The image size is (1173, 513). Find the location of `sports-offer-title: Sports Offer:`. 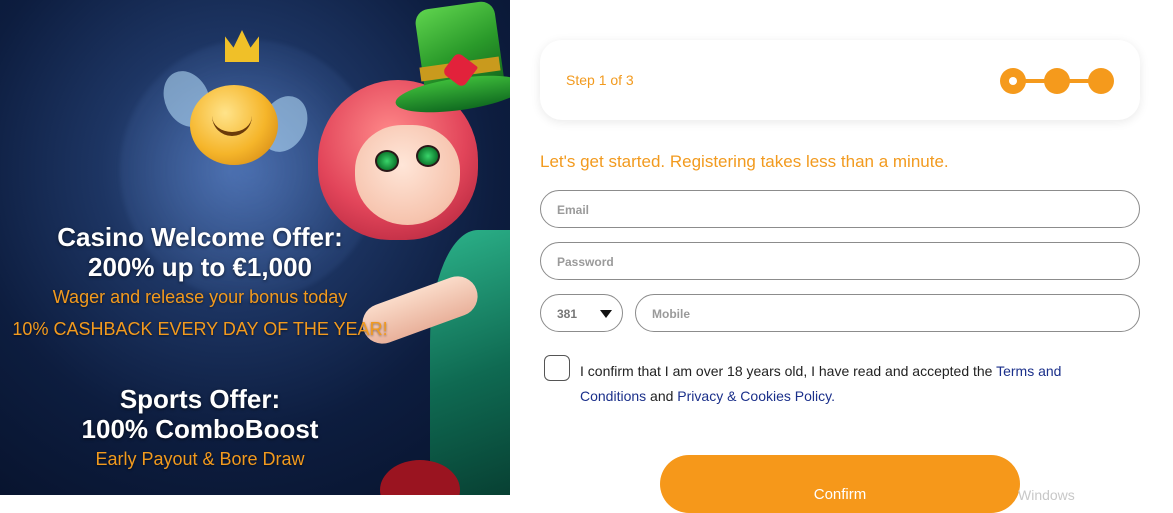

sports-offer-title: Sports Offer: is located at coordinates (200, 399).